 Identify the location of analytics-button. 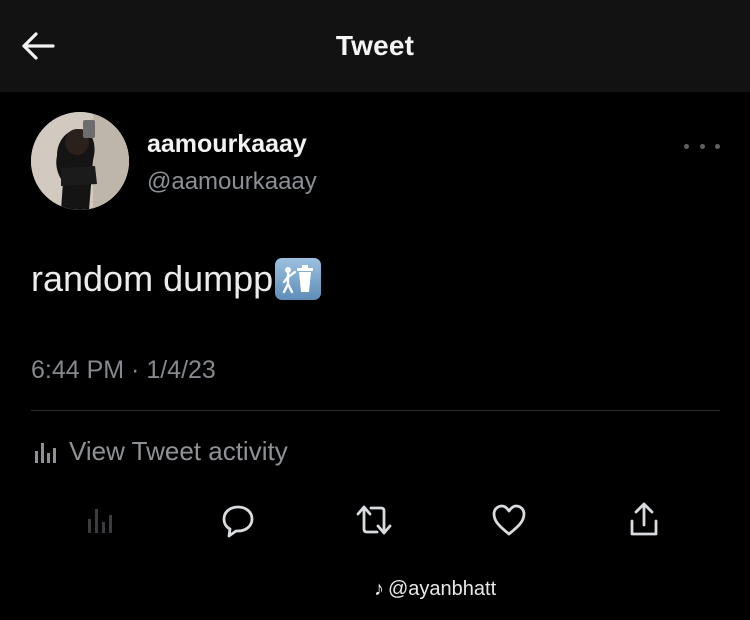
(100, 520).